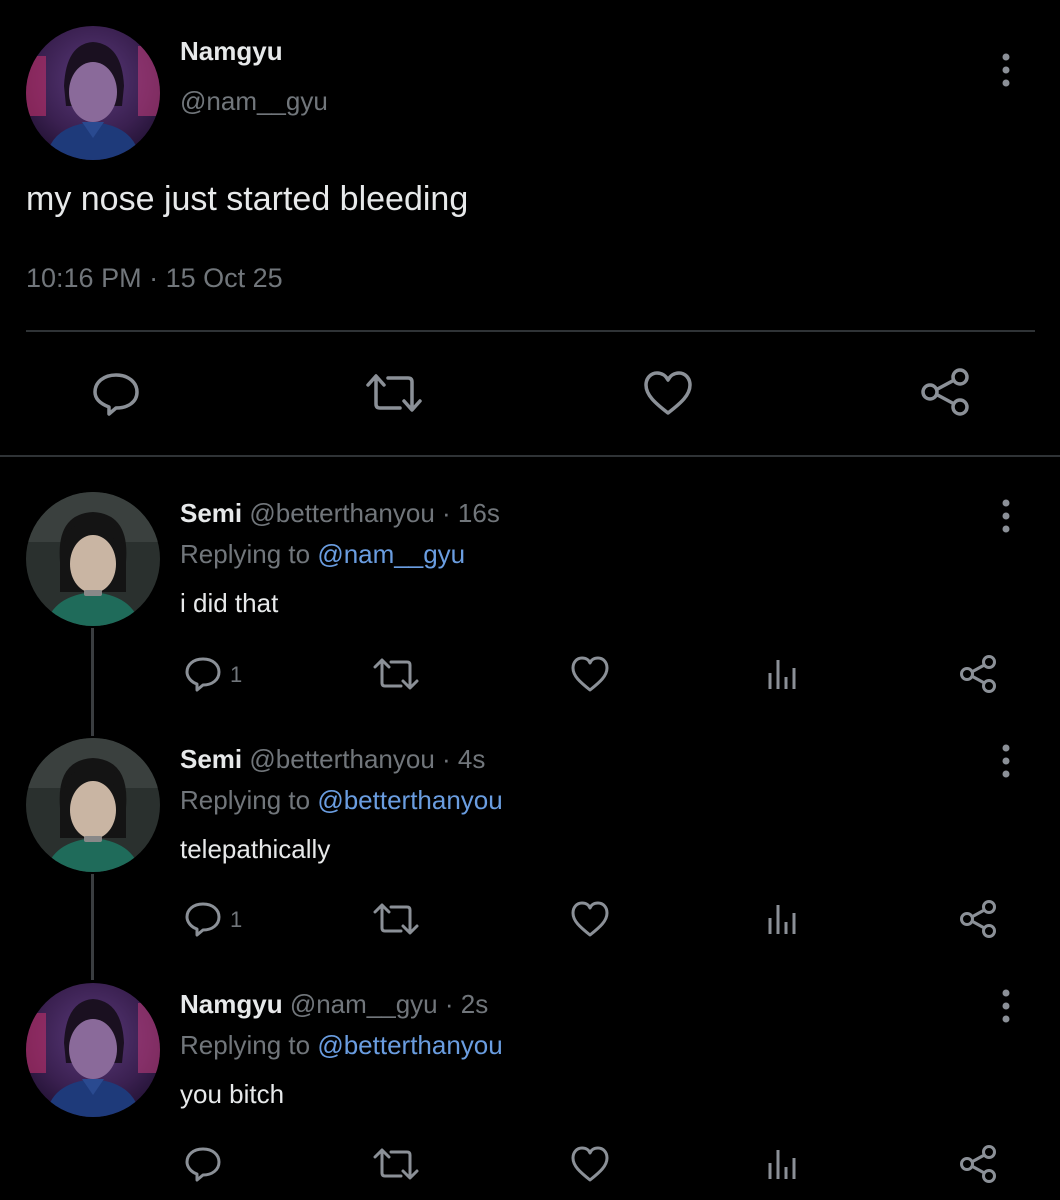 The height and width of the screenshot is (1200, 1060). I want to click on main-display-name: Namgyu, so click(231, 51).